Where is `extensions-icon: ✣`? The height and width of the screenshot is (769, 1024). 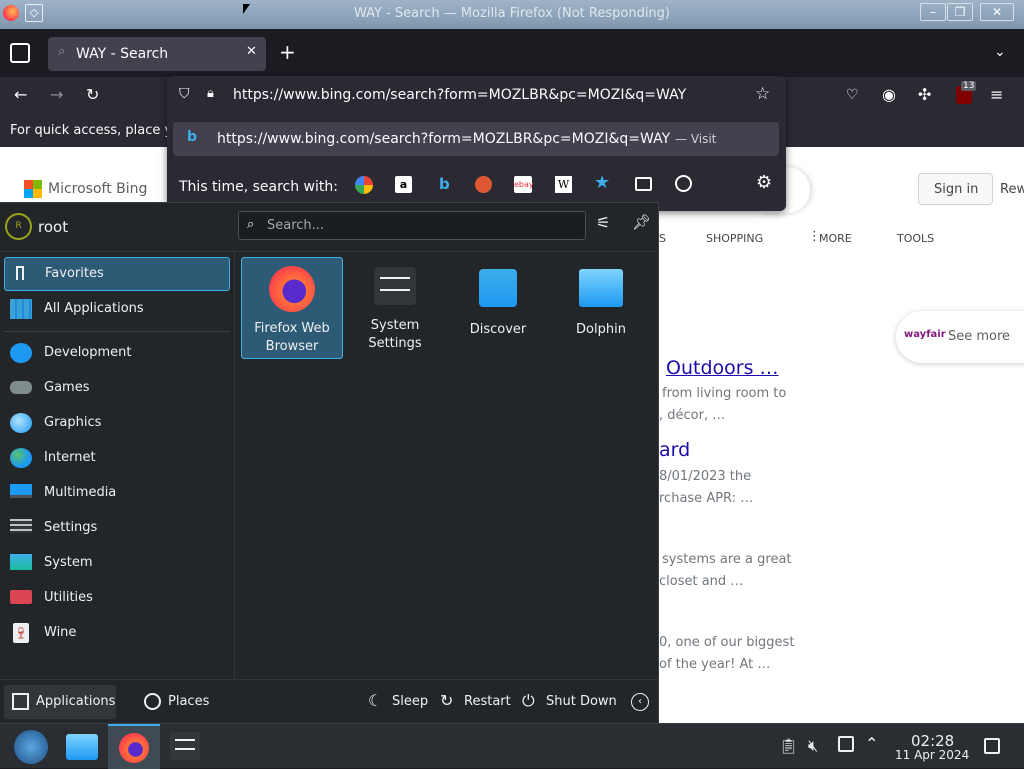
extensions-icon: ✣ is located at coordinates (924, 95).